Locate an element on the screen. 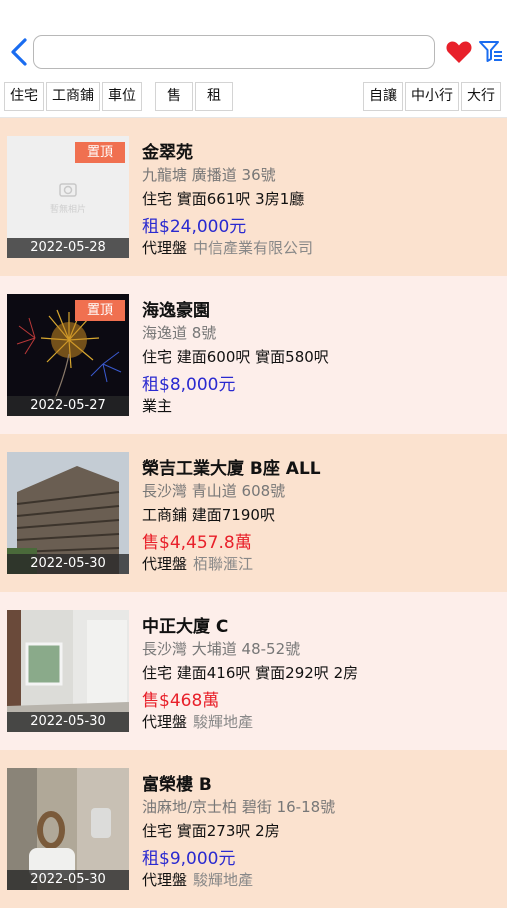 This screenshot has width=507, height=908. favorites-button is located at coordinates (459, 52).